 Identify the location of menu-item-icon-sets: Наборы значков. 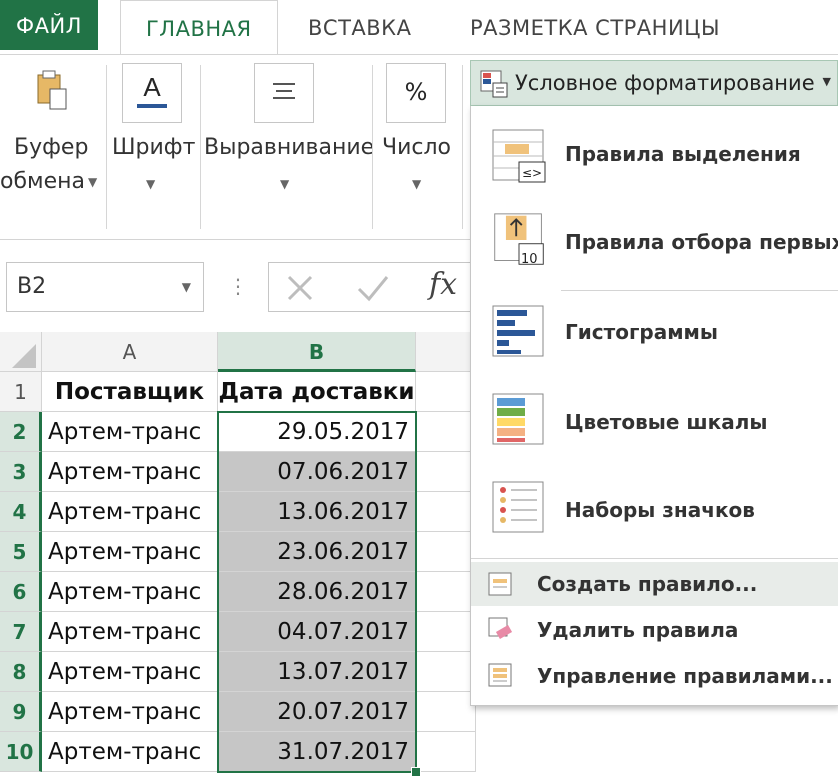
(654, 514).